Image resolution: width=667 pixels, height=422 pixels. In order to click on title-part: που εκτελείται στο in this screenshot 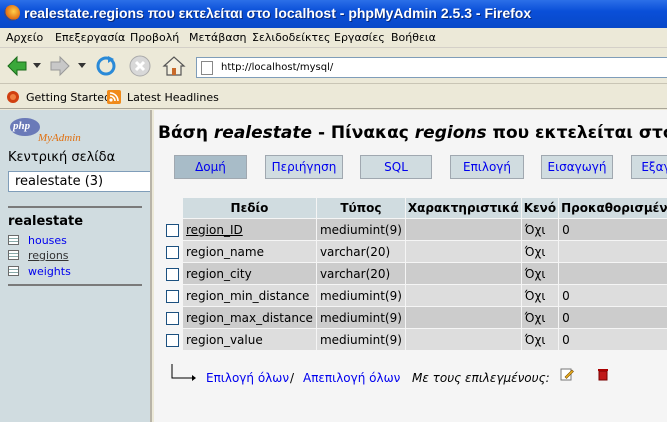, I will do `click(576, 133)`.